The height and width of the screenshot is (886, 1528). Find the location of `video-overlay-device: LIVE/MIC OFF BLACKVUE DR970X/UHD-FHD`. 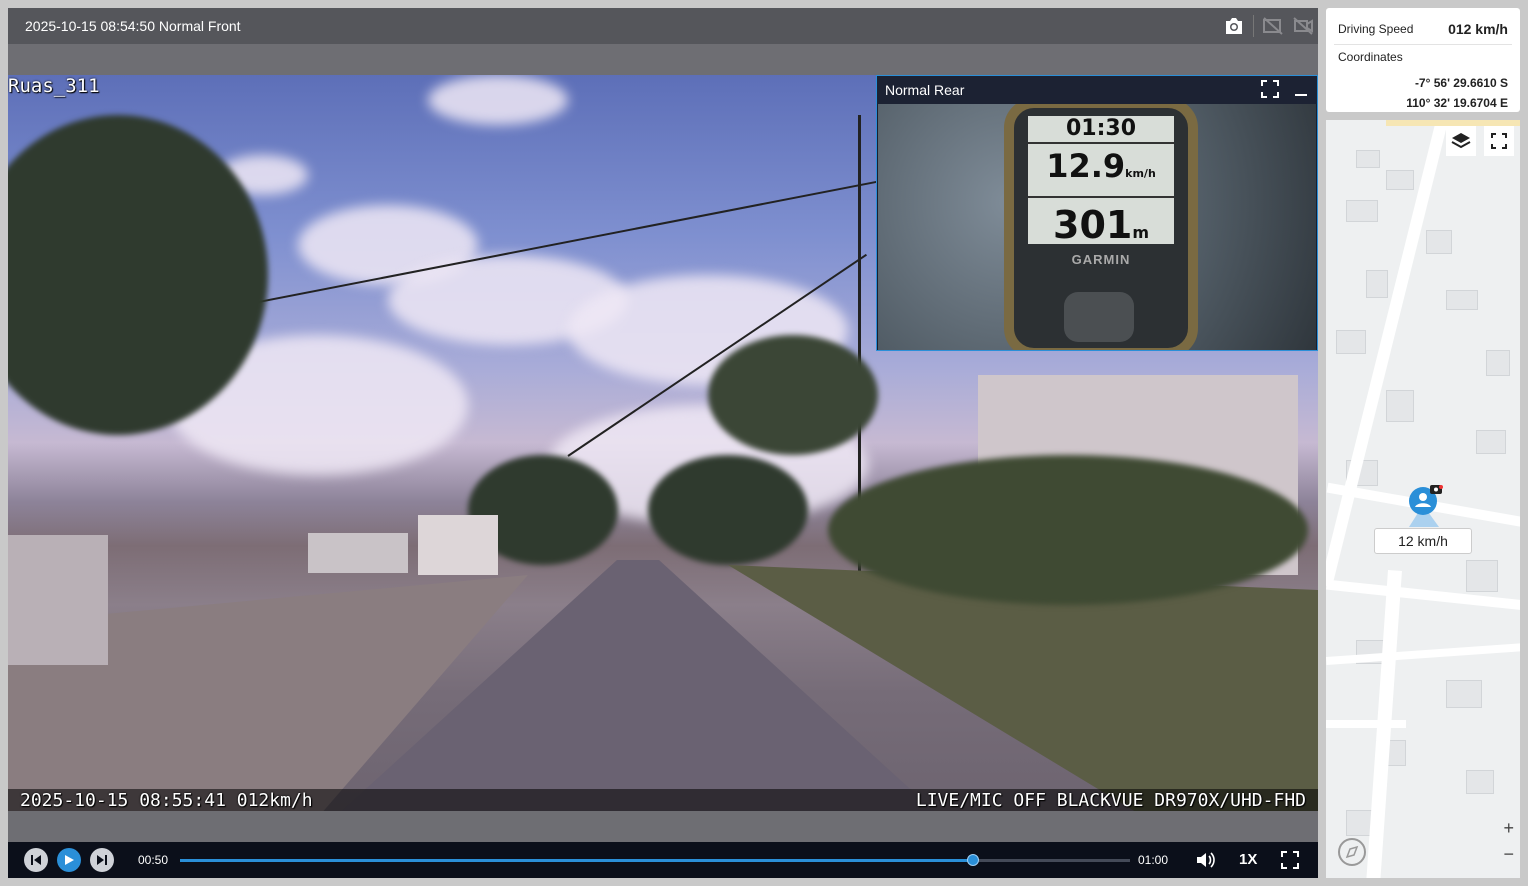

video-overlay-device: LIVE/MIC OFF BLACKVUE DR970X/UHD-FHD is located at coordinates (1110, 800).